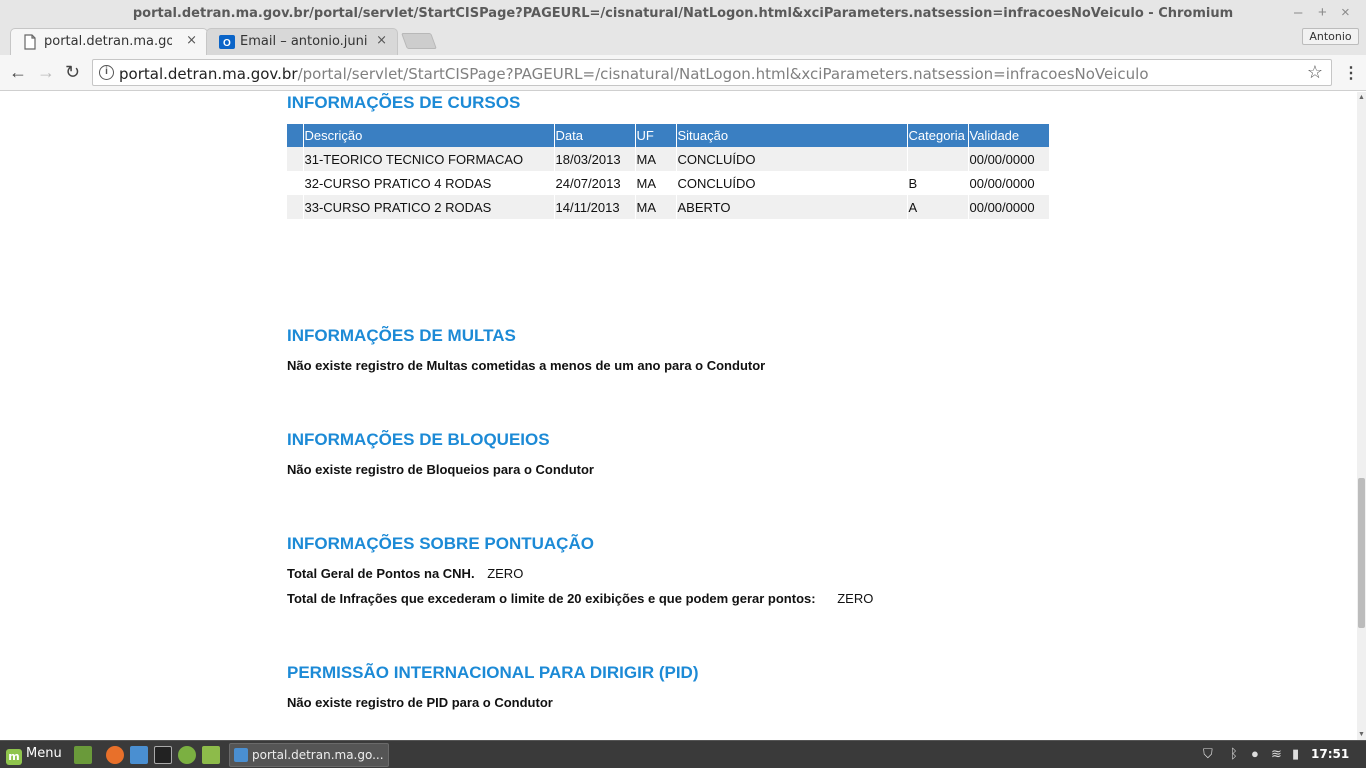 This screenshot has height=768, width=1366. What do you see at coordinates (938, 135) in the screenshot?
I see `header-categoria: Categoria` at bounding box center [938, 135].